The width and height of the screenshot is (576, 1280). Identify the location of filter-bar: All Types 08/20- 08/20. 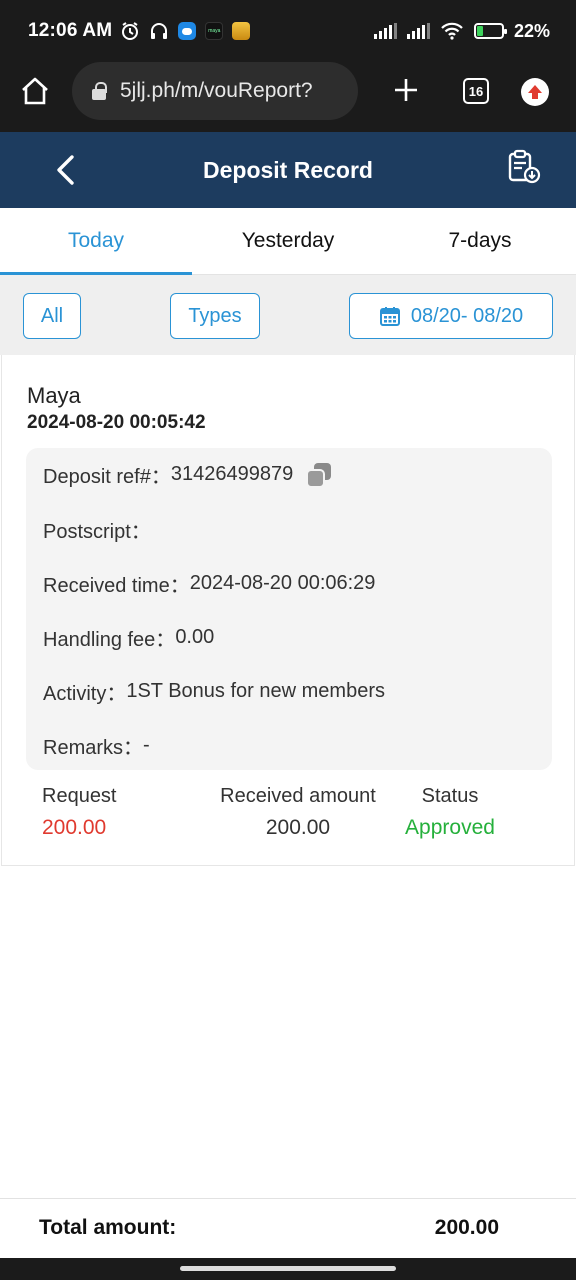
(288, 315).